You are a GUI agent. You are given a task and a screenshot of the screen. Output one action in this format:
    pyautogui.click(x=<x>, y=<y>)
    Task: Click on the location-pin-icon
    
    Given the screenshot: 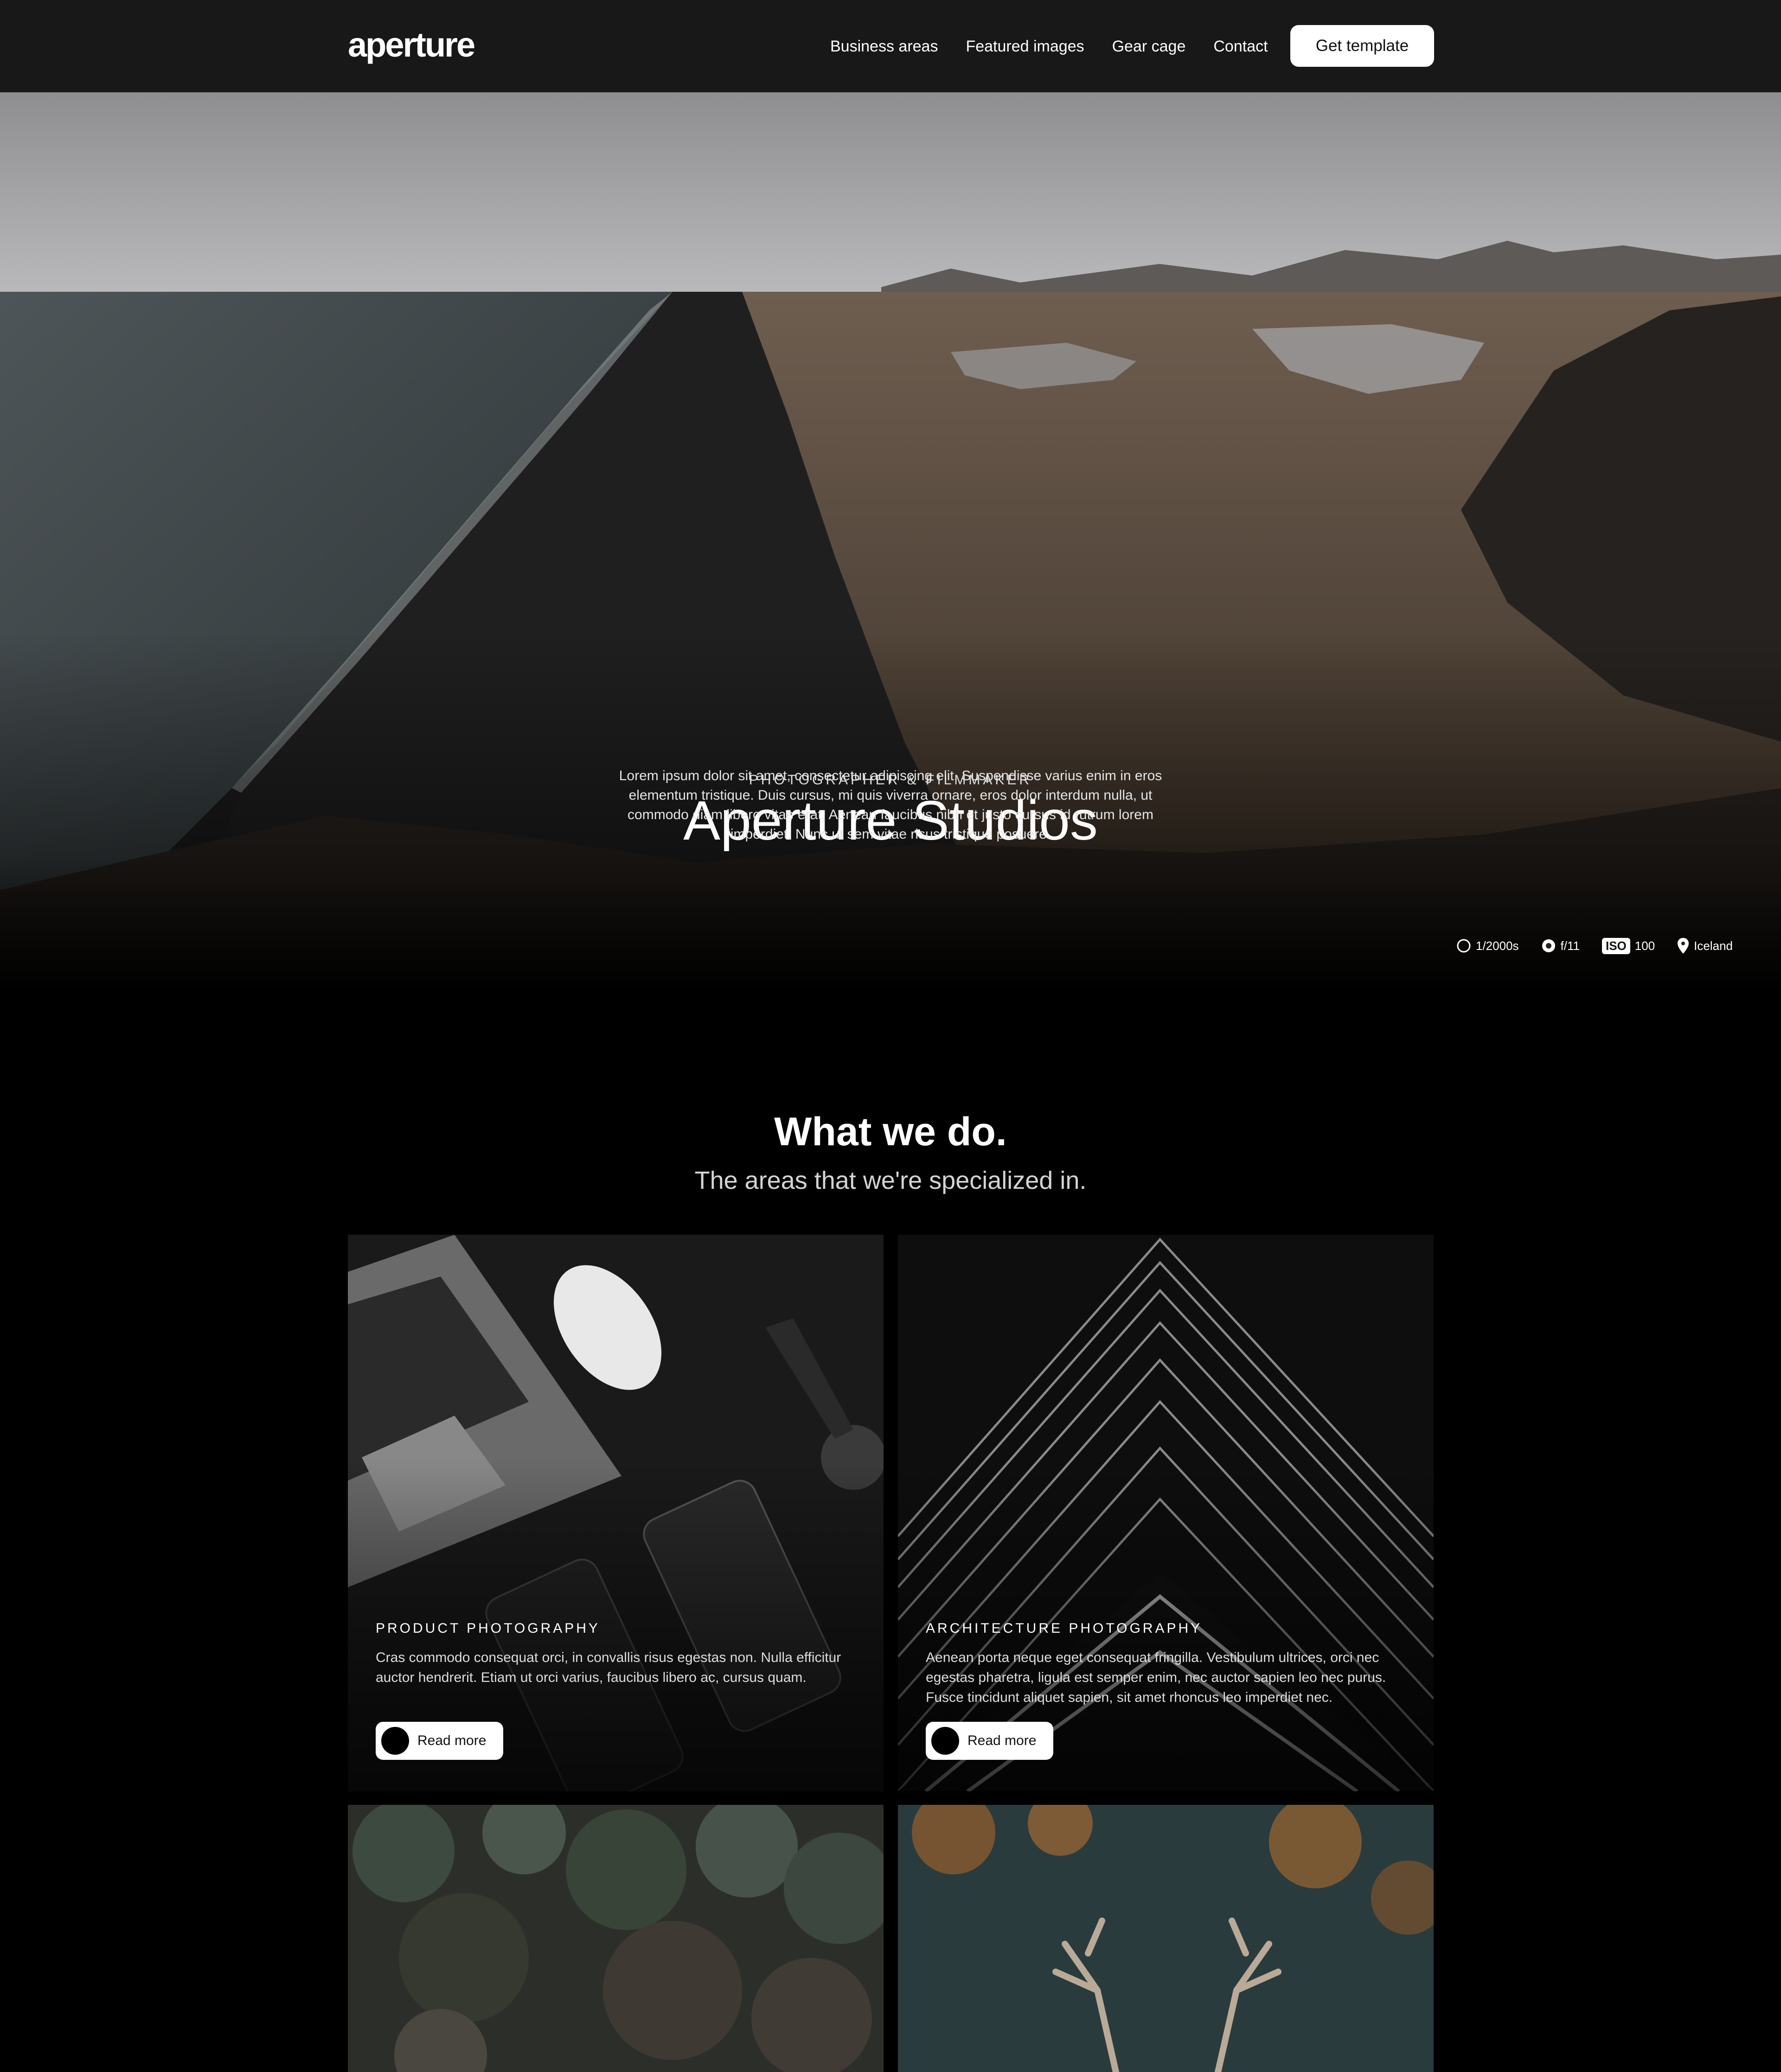 What is the action you would take?
    pyautogui.click(x=1683, y=946)
    